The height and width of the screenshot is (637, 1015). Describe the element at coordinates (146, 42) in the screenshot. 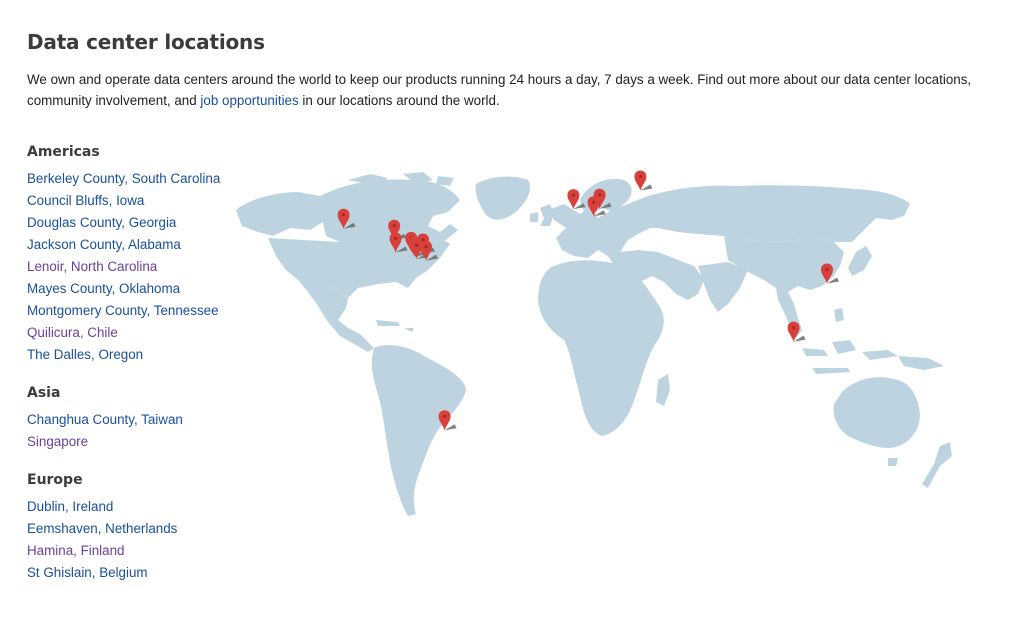

I see `page-title: Data center locations` at that location.